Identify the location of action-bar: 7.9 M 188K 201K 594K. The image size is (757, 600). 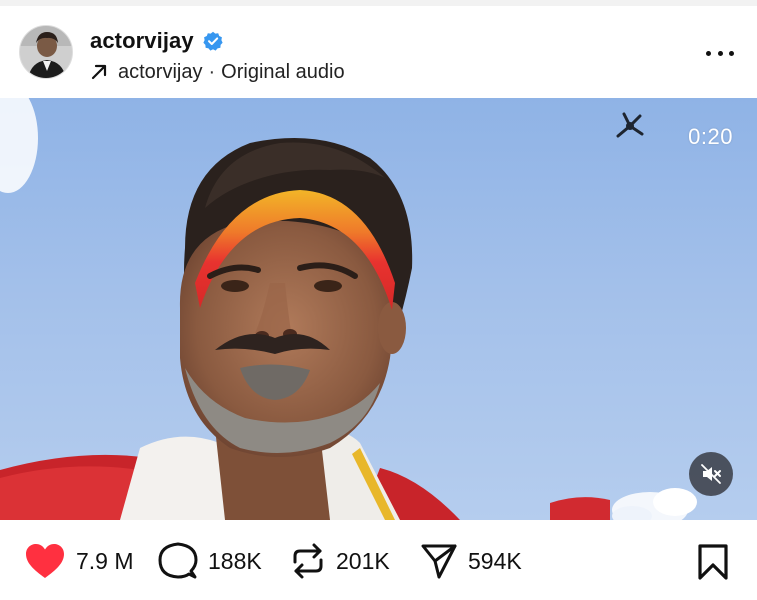
(378, 560).